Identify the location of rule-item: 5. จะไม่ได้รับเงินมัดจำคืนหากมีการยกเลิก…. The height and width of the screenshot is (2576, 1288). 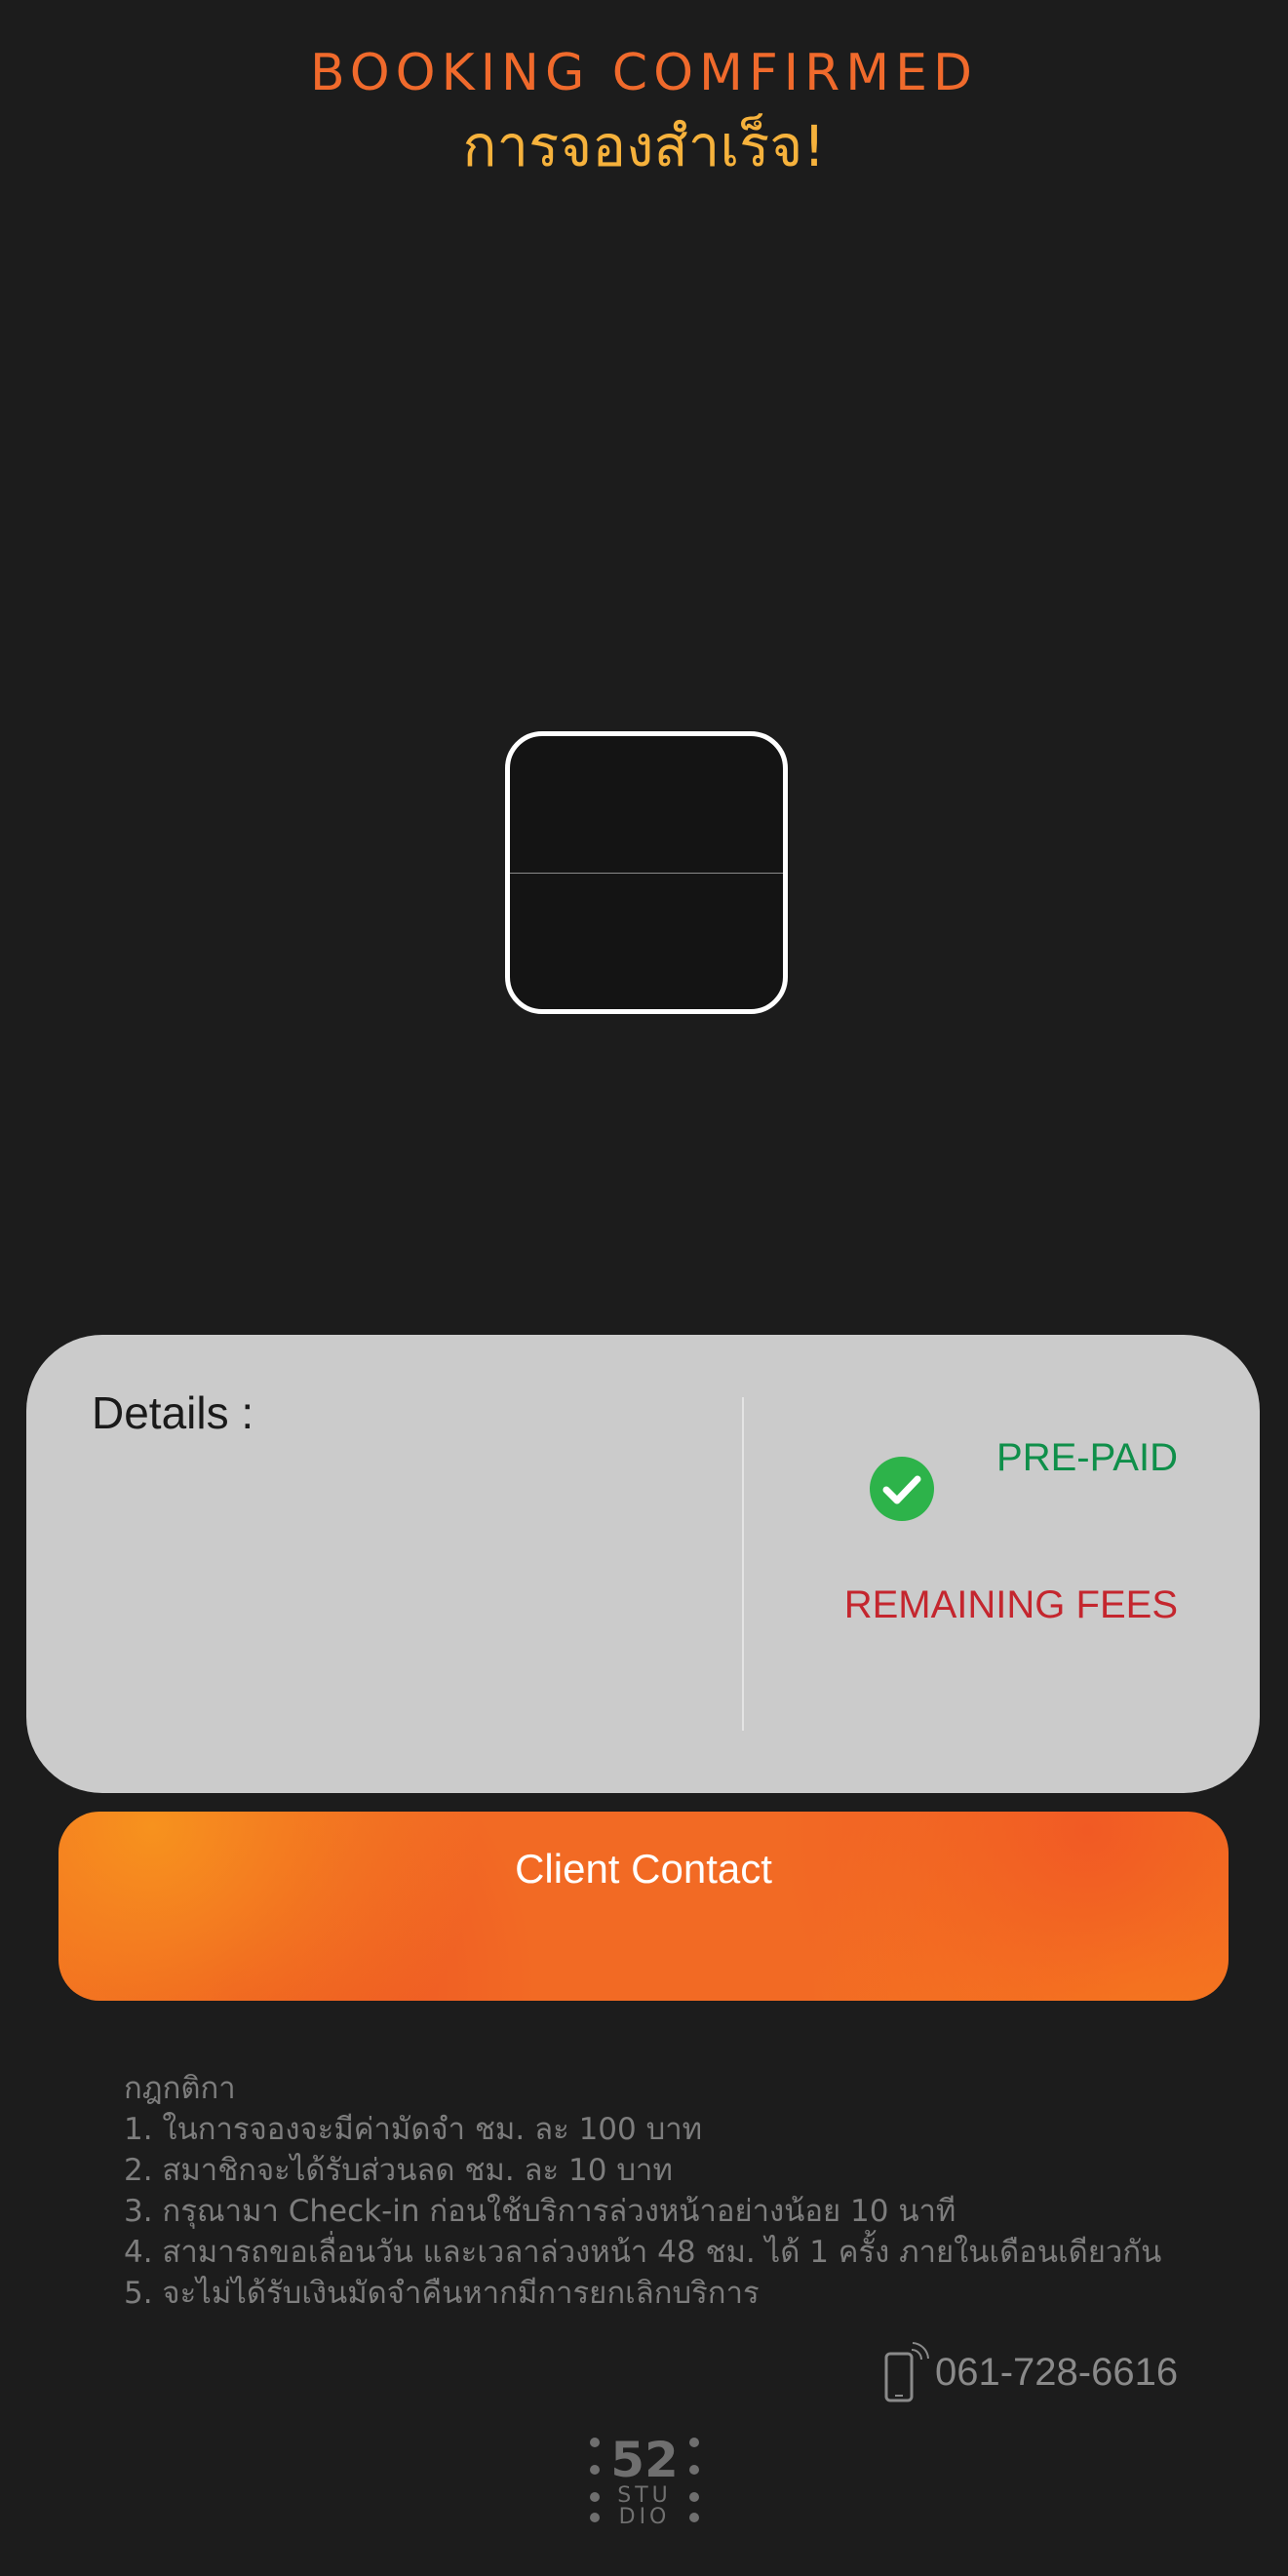
(442, 2293).